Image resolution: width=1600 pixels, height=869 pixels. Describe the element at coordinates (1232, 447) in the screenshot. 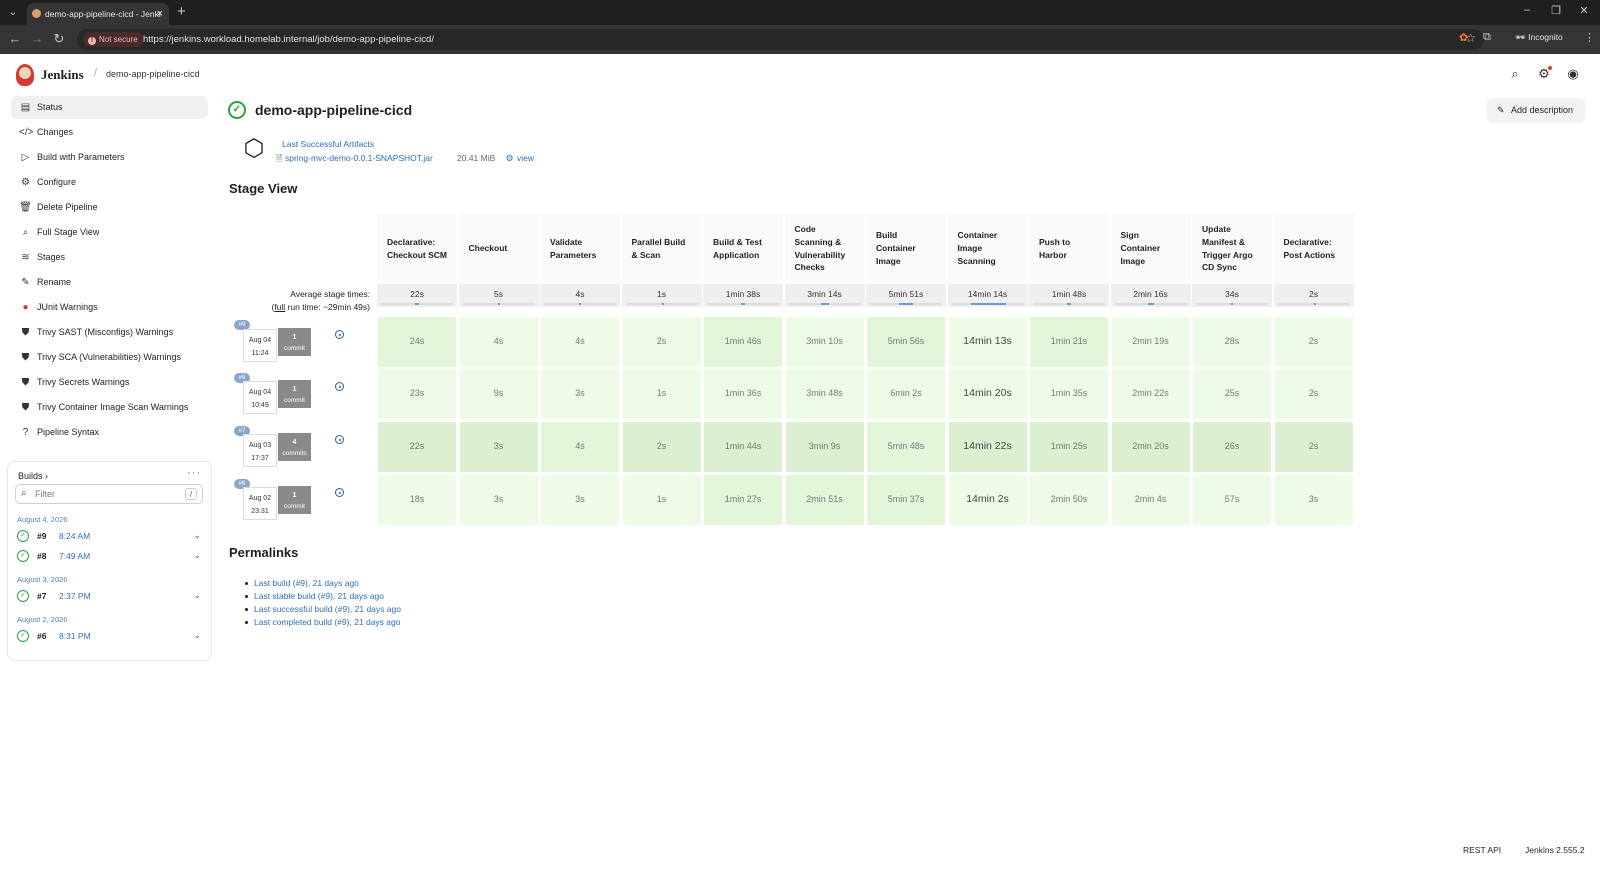

I see `stage-cell: 26s` at that location.